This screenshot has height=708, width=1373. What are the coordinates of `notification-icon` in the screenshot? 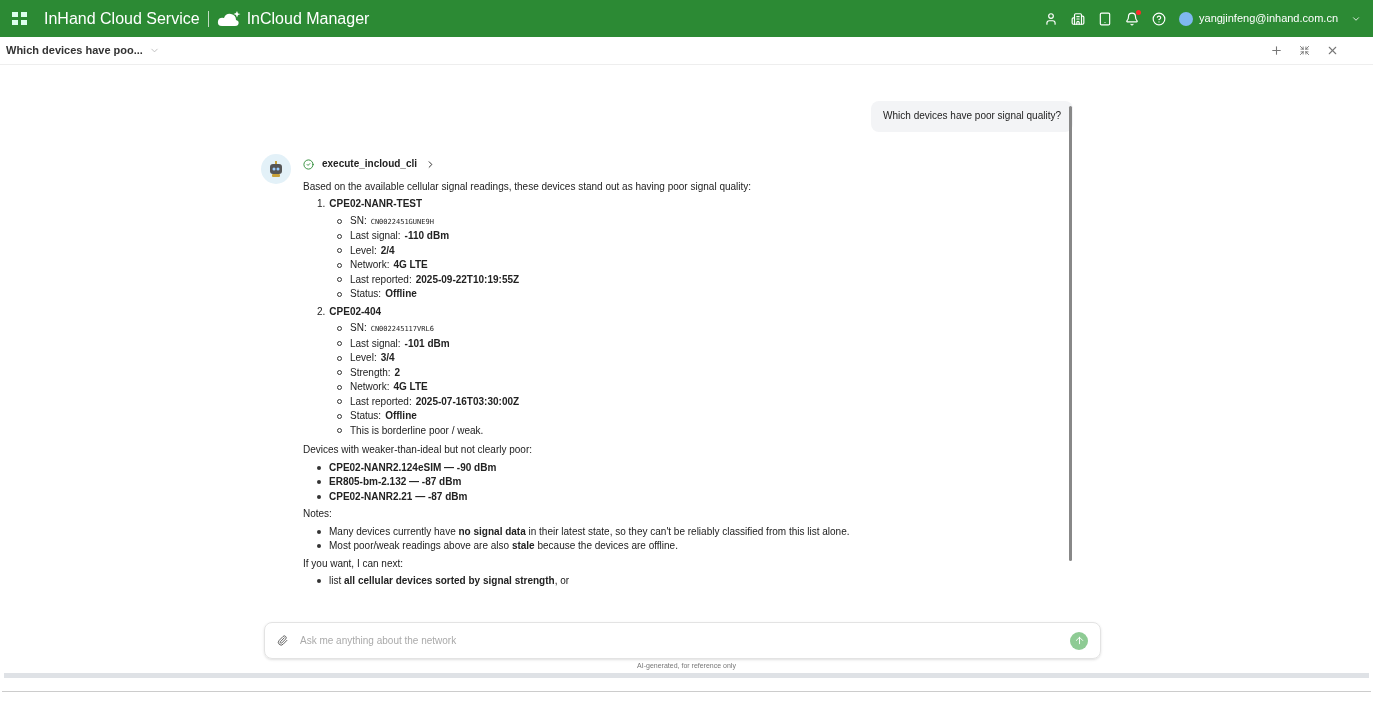 It's located at (1132, 18).